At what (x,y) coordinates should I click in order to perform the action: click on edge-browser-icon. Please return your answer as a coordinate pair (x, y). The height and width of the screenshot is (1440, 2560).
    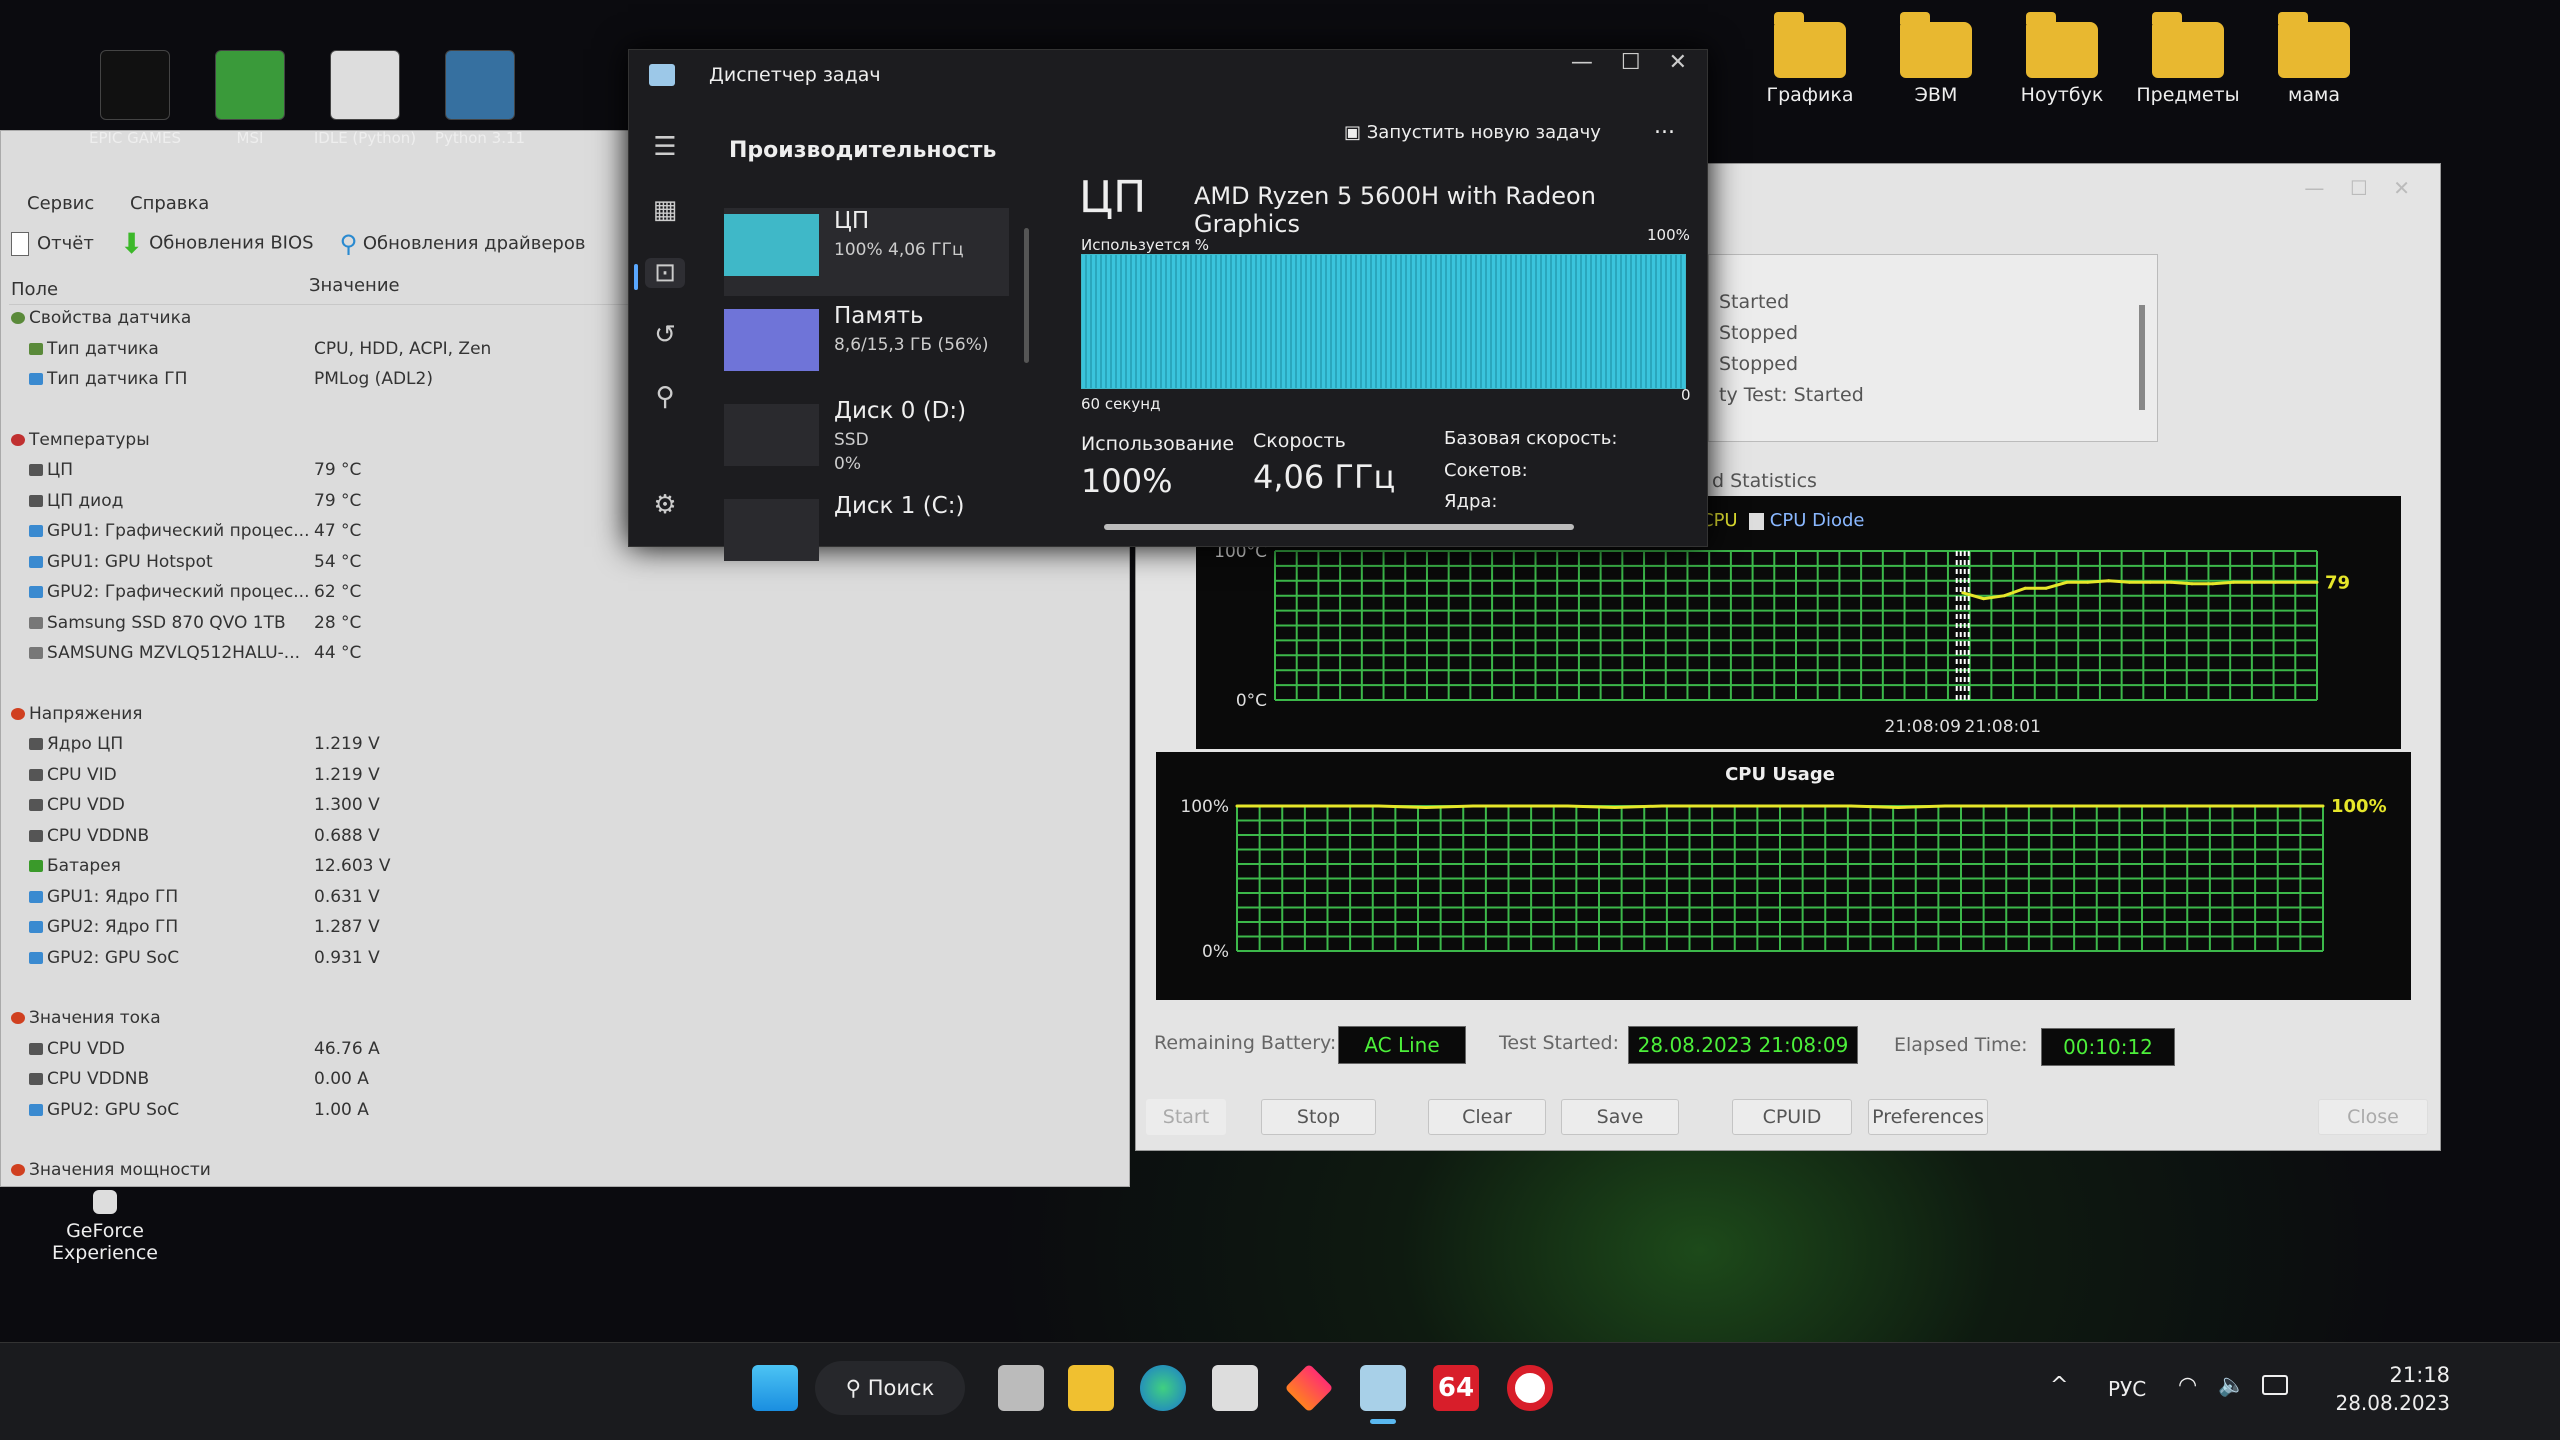
    Looking at the image, I should click on (1163, 1388).